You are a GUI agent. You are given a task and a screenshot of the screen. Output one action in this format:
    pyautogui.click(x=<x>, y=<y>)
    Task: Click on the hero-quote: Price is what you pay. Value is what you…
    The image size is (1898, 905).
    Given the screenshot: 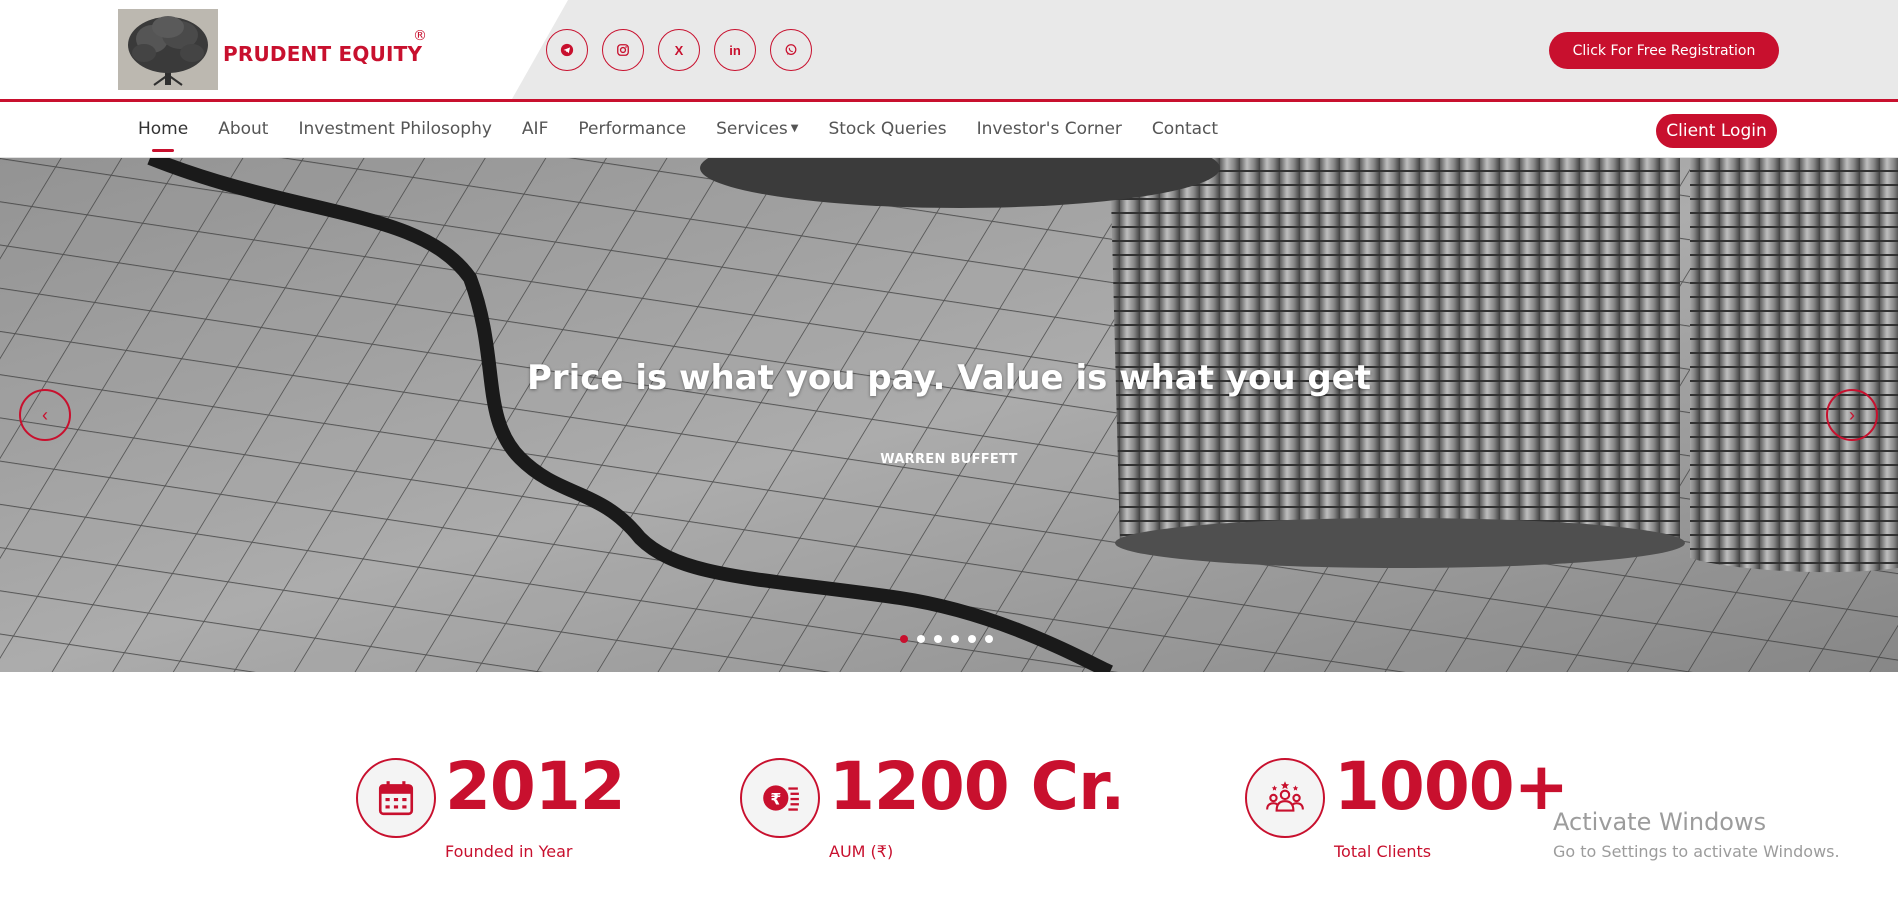 What is the action you would take?
    pyautogui.click(x=949, y=378)
    